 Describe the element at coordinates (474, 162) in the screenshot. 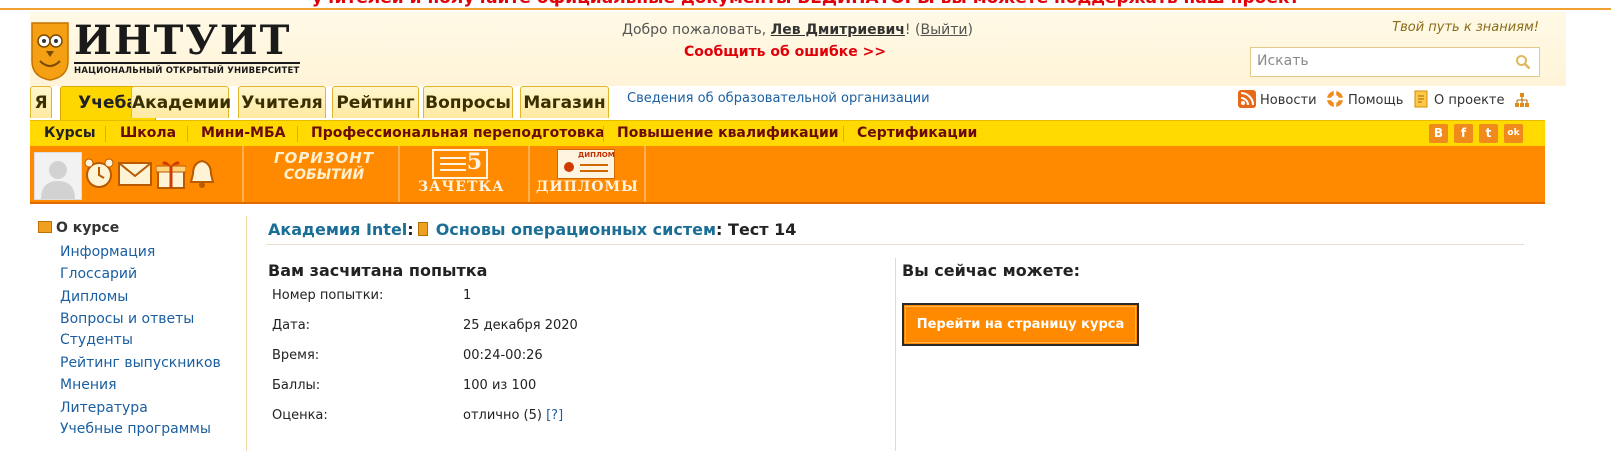

I see `gradebook-mark: 5` at that location.